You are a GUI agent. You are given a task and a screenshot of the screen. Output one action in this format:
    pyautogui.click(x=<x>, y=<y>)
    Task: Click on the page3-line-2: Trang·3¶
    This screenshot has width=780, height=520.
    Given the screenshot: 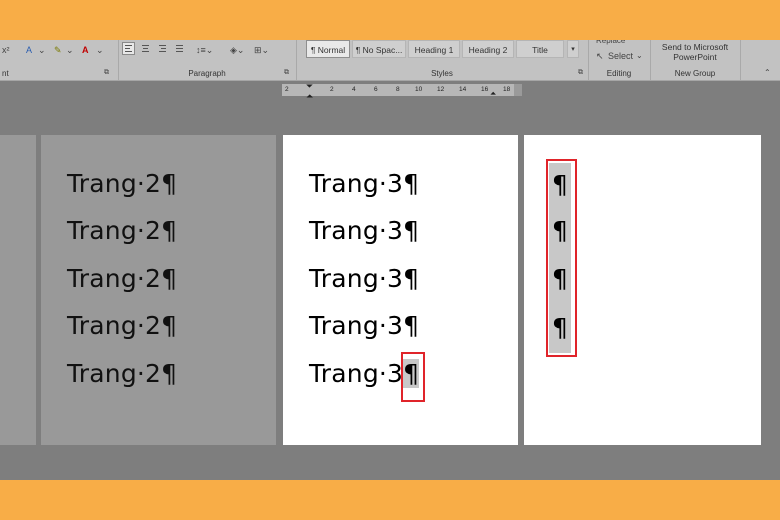 What is the action you would take?
    pyautogui.click(x=364, y=230)
    